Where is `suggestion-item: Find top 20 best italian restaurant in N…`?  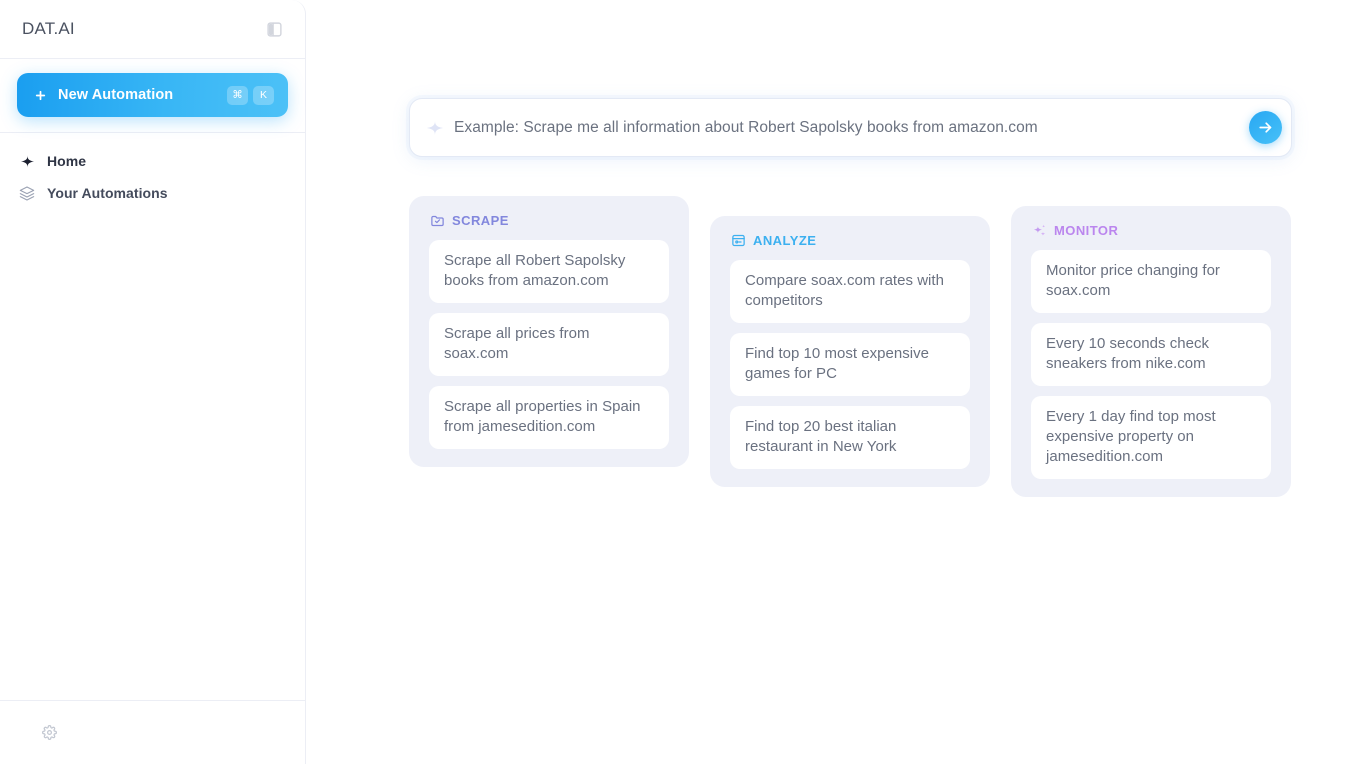 suggestion-item: Find top 20 best italian restaurant in N… is located at coordinates (850, 437).